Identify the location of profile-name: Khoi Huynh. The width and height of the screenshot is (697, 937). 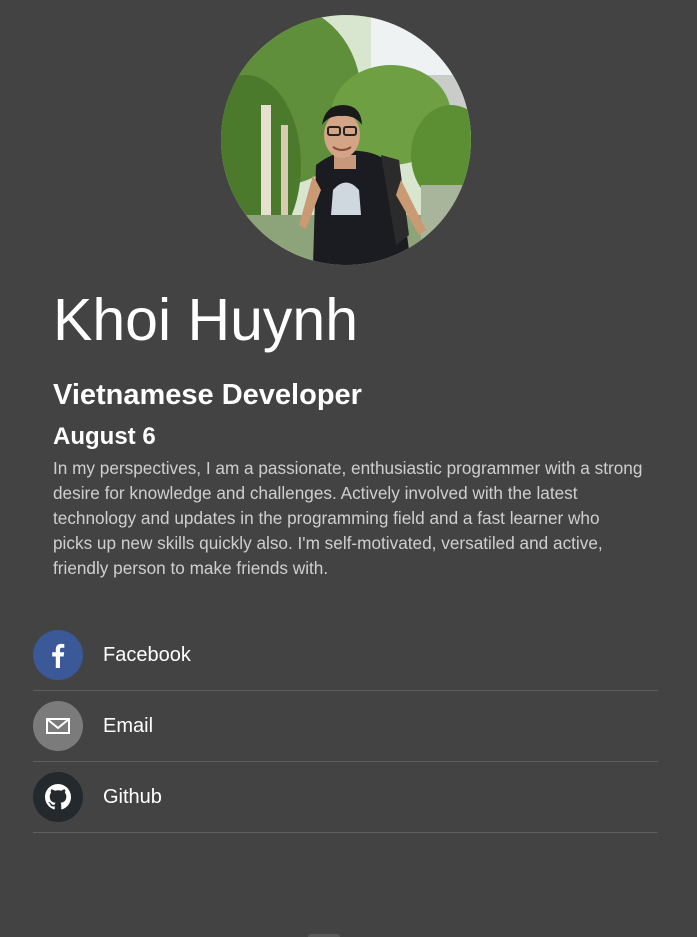
(206, 320).